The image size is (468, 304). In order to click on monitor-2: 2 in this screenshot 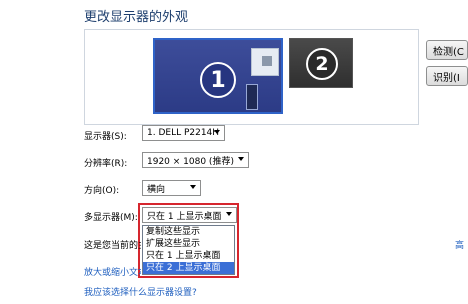, I will do `click(321, 63)`.